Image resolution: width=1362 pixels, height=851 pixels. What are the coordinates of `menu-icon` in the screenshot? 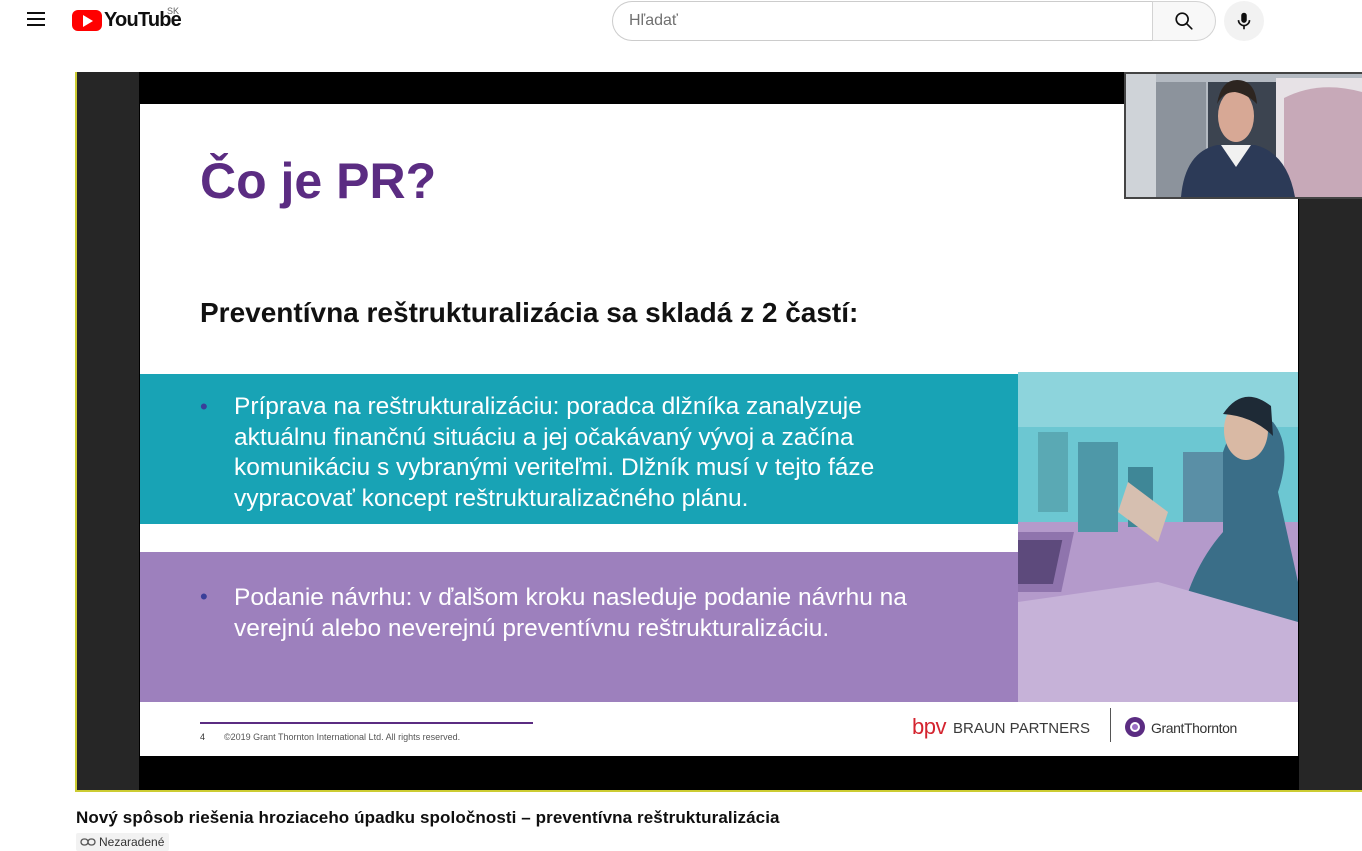 It's located at (36, 13).